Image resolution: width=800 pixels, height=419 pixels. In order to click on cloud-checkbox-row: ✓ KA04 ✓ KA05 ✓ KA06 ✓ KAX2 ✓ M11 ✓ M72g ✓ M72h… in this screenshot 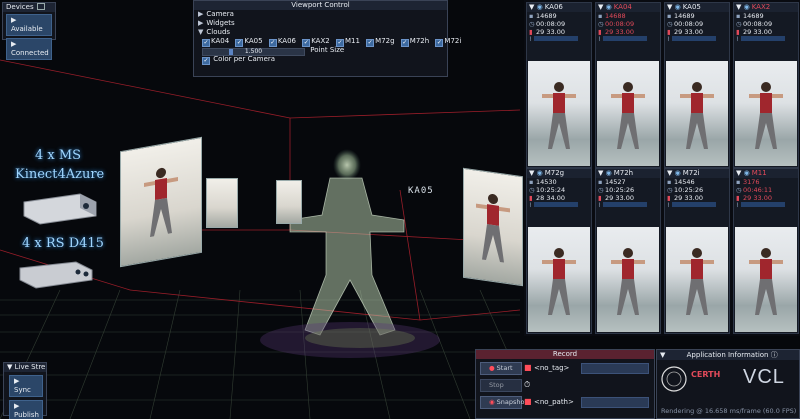, I will do `click(327, 42)`.